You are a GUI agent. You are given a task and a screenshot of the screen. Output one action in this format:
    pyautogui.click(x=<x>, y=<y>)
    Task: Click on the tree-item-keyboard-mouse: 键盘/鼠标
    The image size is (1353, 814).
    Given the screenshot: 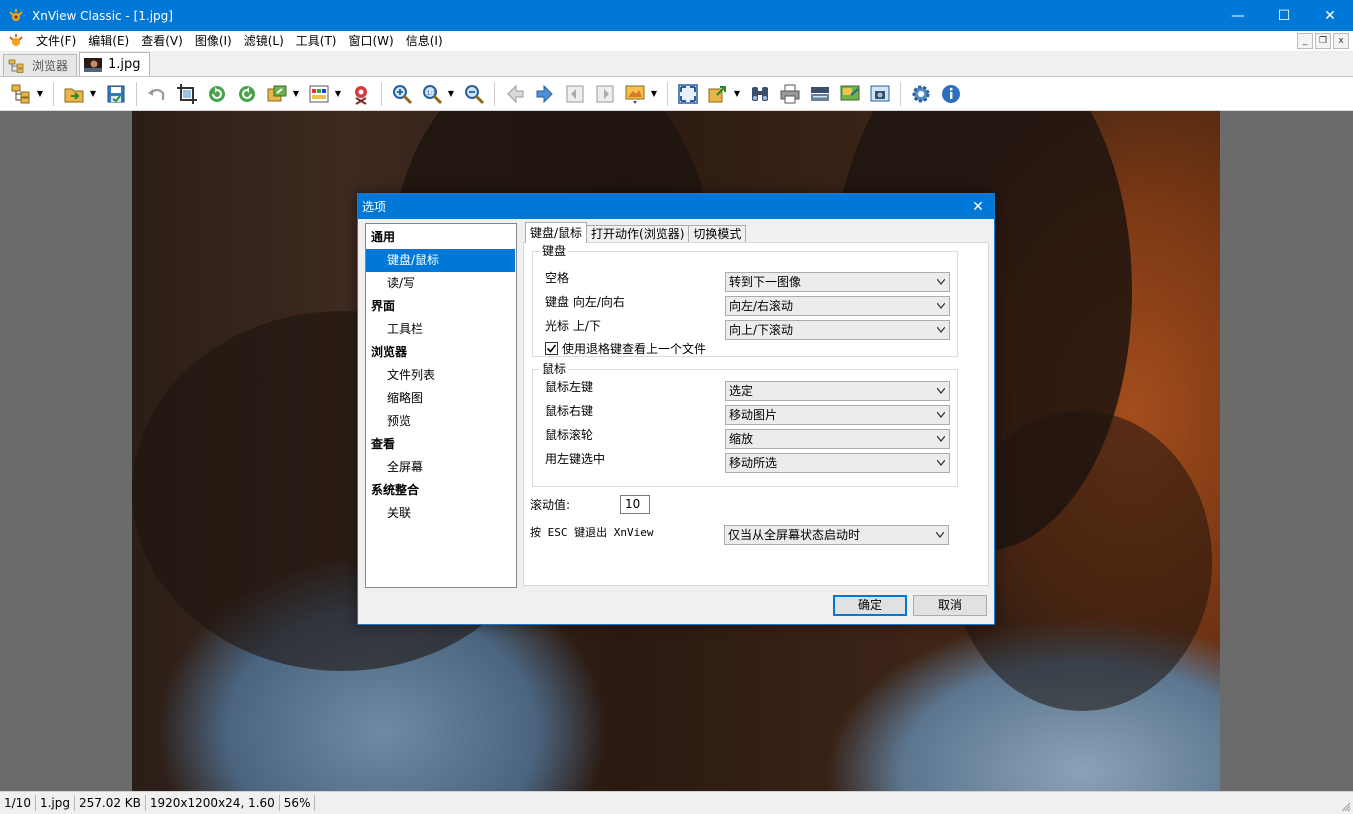 What is the action you would take?
    pyautogui.click(x=440, y=260)
    